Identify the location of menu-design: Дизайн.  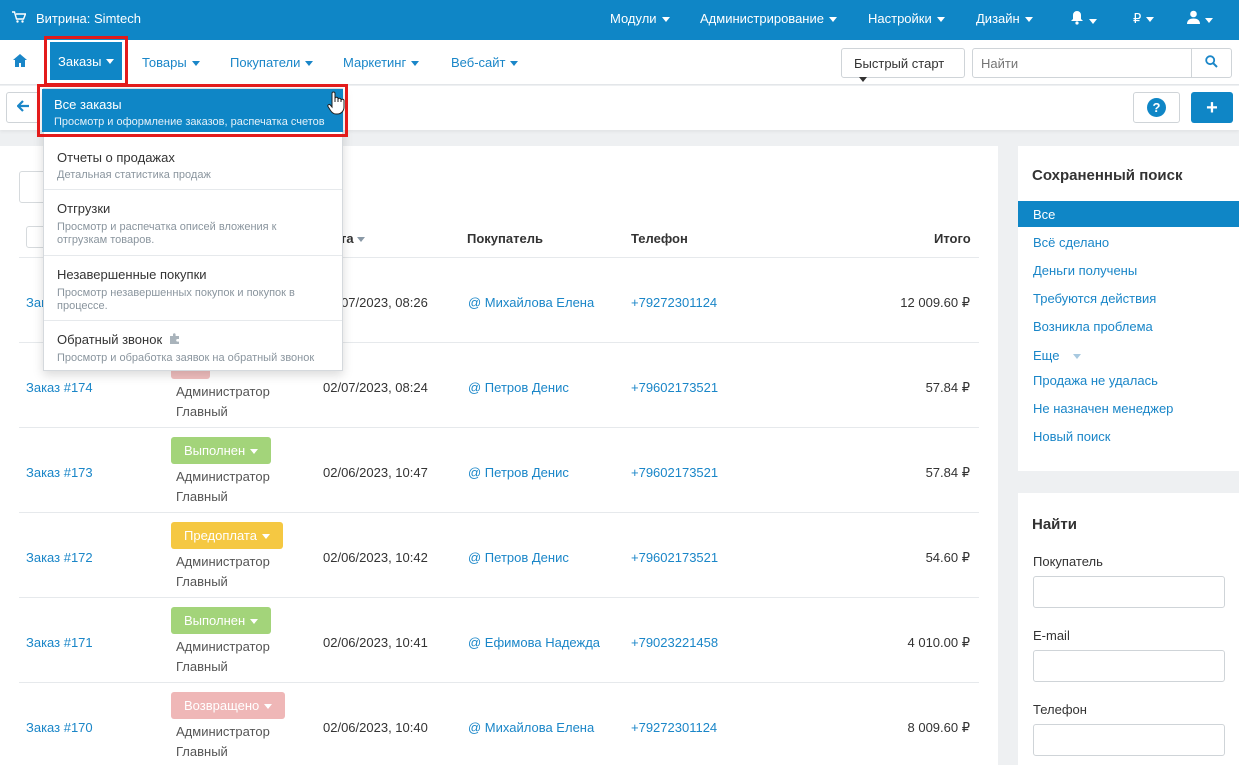
(1004, 18).